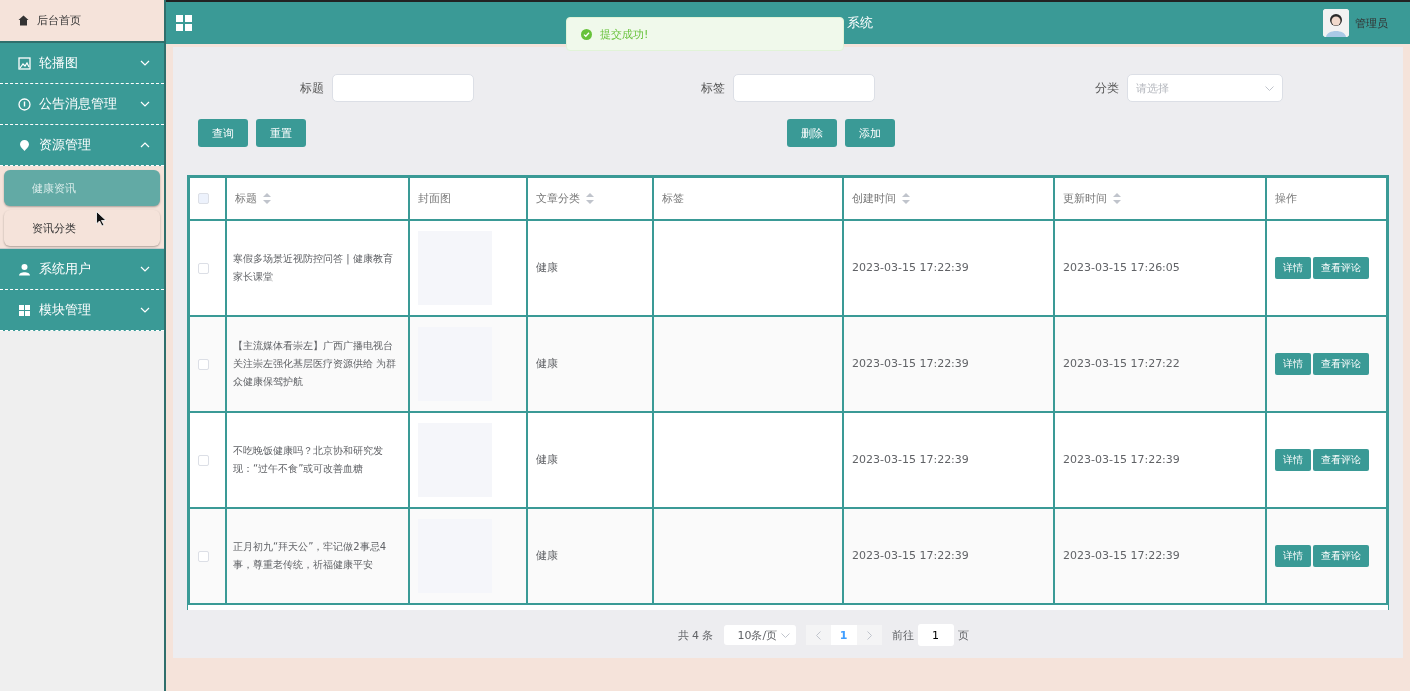 The image size is (1410, 691). I want to click on table-cell: 2023-03-15 17:26:05, so click(1121, 267).